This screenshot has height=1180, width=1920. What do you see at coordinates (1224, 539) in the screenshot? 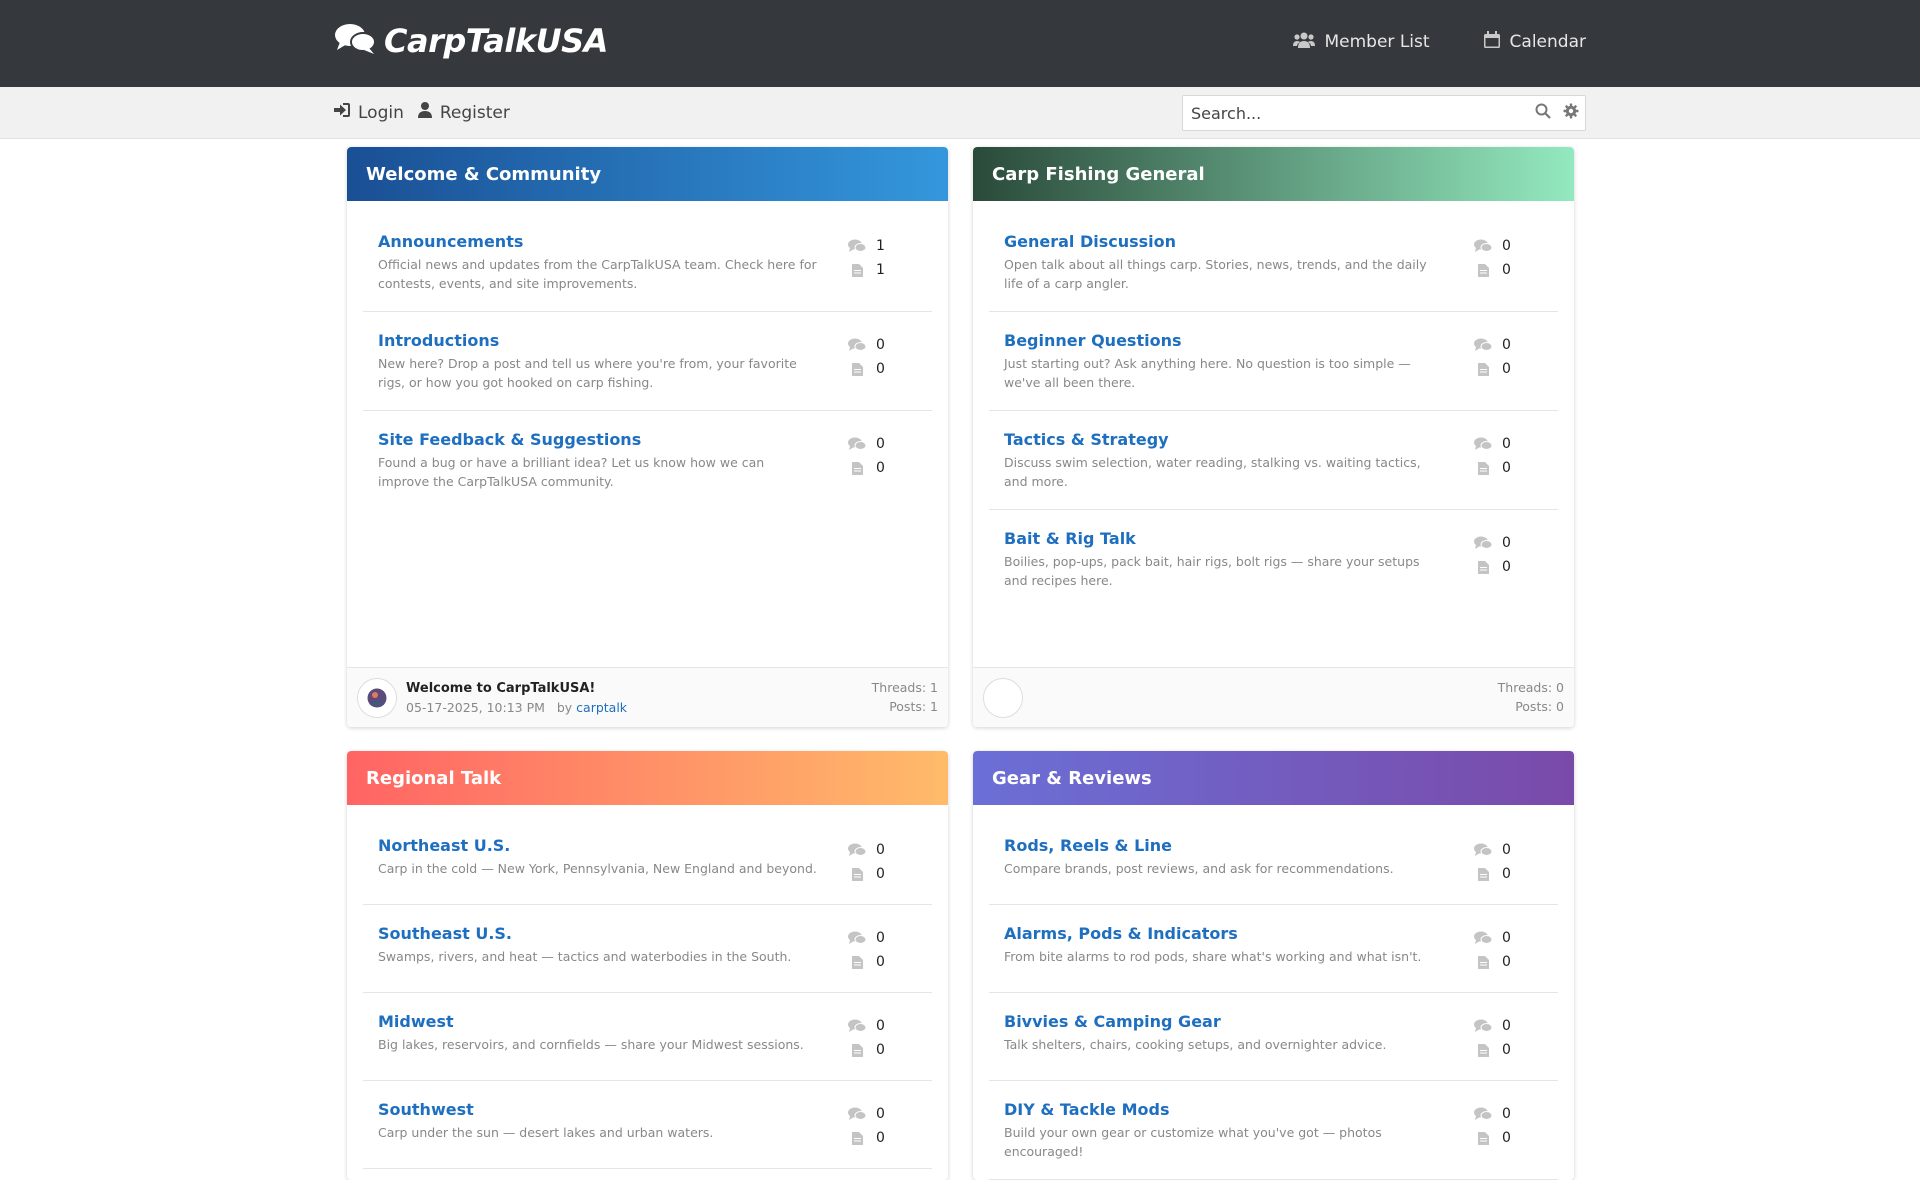
I see `forum-title-link: Bait & Rig Talk` at bounding box center [1224, 539].